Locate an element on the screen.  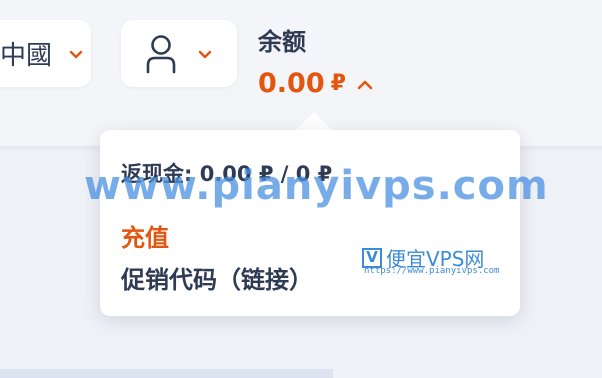
balance-currency: ₽ is located at coordinates (338, 83).